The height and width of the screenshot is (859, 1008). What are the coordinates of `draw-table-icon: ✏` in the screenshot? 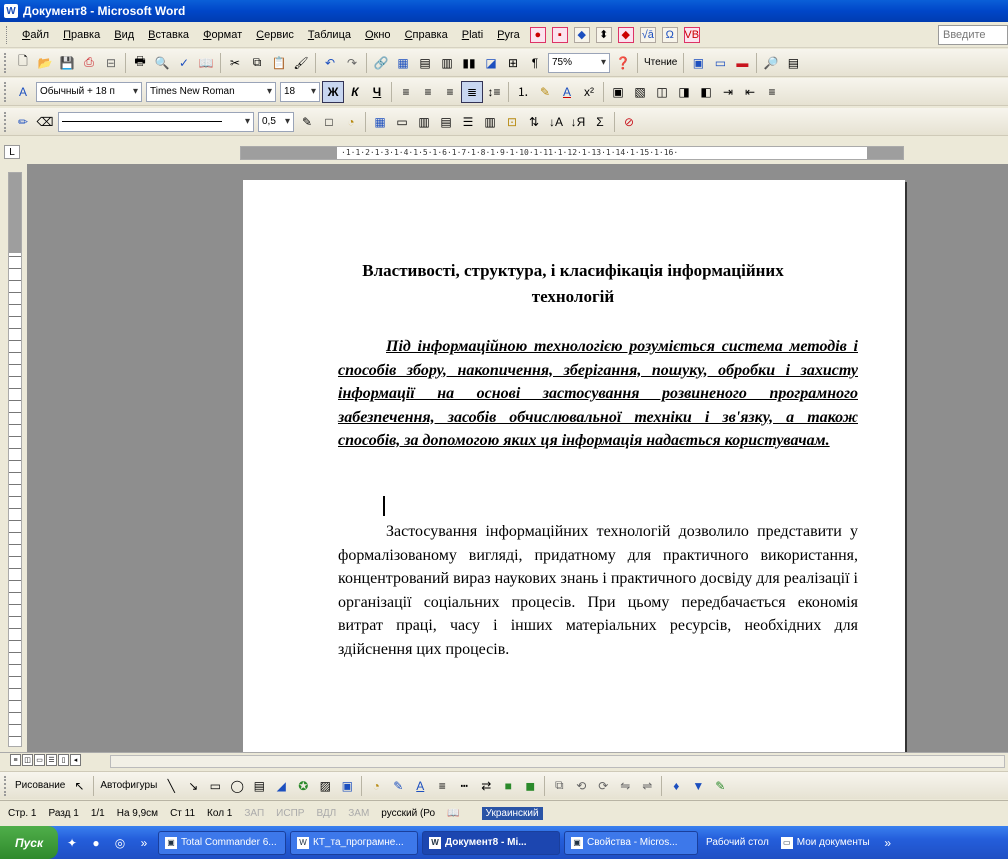 It's located at (23, 122).